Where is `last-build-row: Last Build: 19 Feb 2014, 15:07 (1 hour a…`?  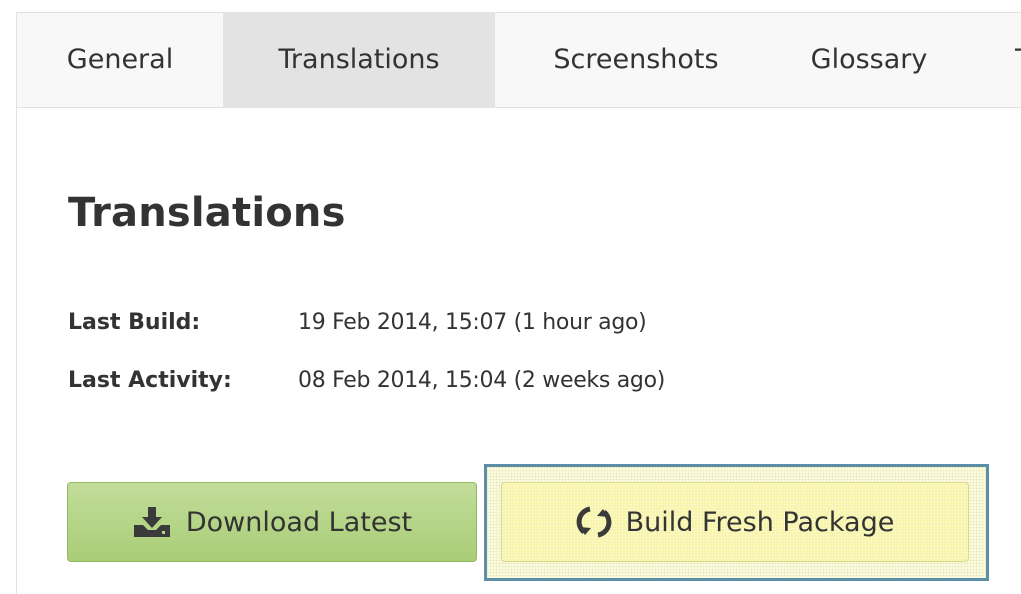
last-build-row: Last Build: 19 Feb 2014, 15:07 (1 hour a… is located at coordinates (357, 322).